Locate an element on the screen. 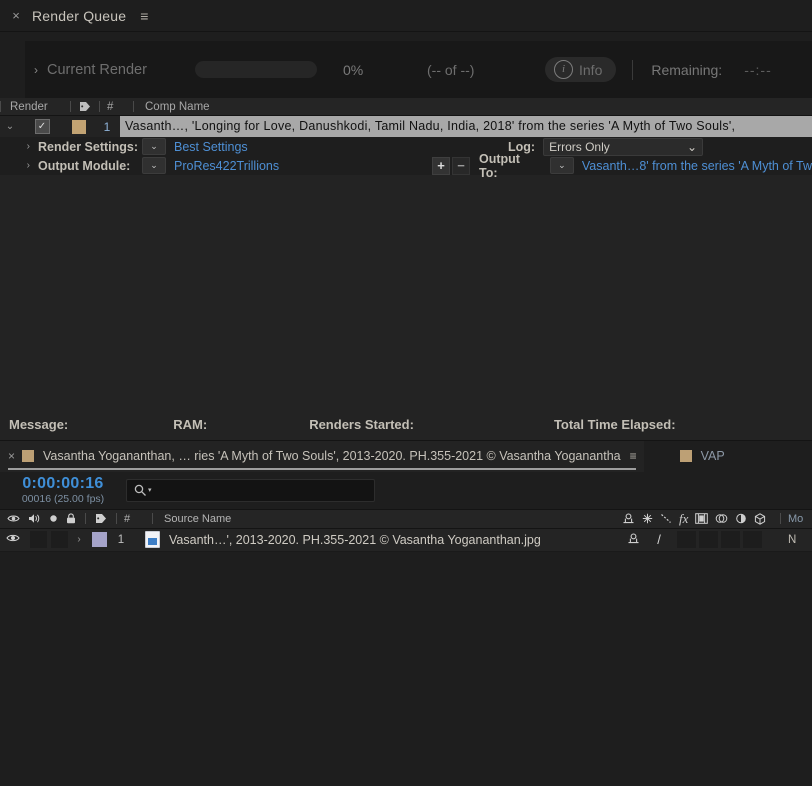  render-settings-label: Render Settings: is located at coordinates (88, 146).